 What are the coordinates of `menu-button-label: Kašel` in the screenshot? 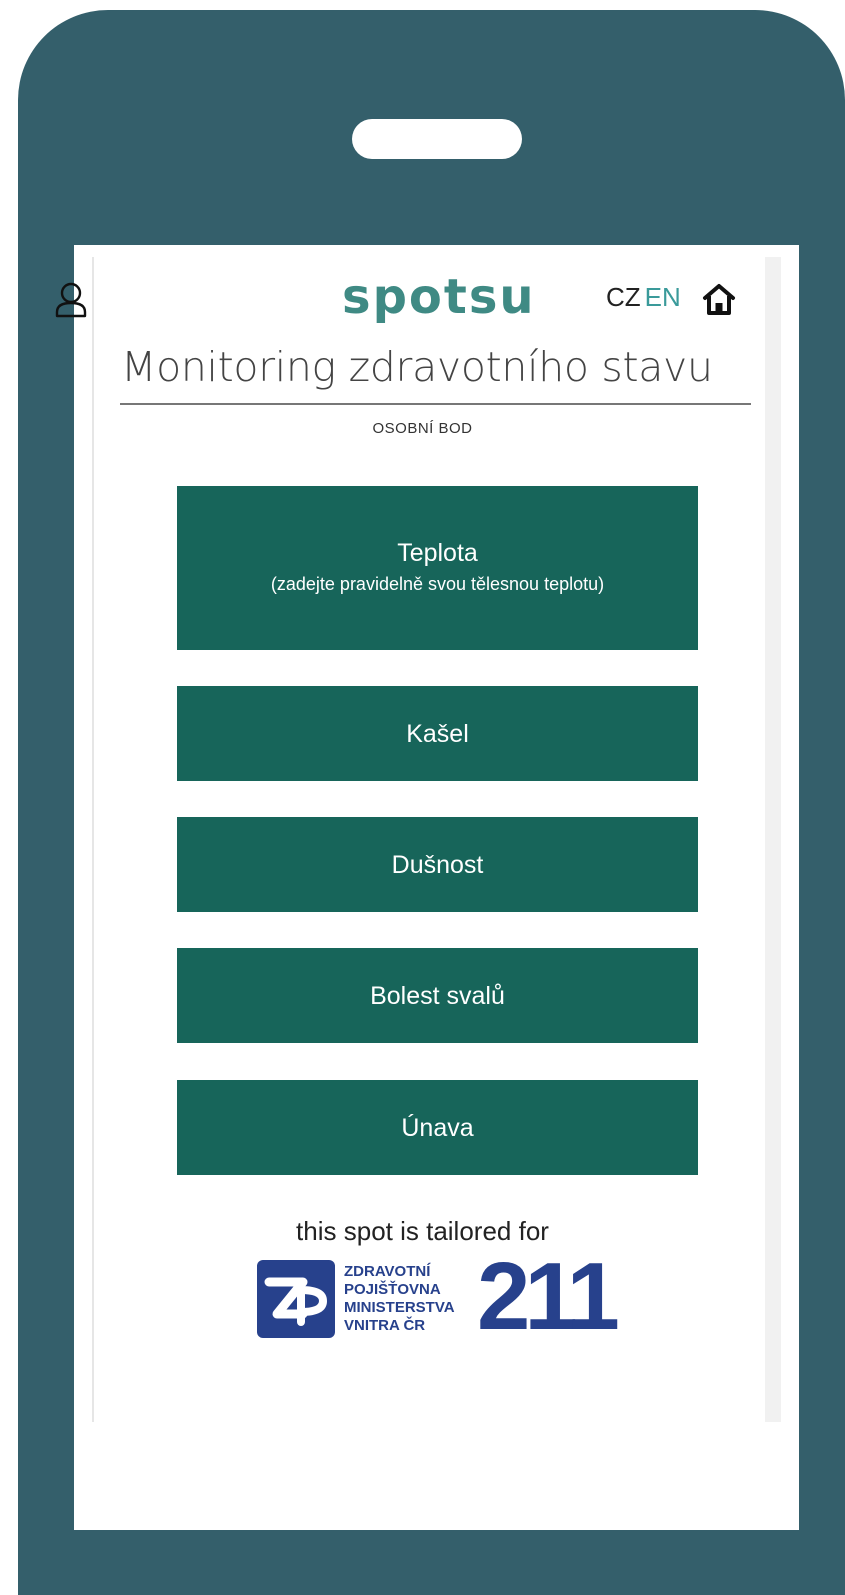 It's located at (437, 733).